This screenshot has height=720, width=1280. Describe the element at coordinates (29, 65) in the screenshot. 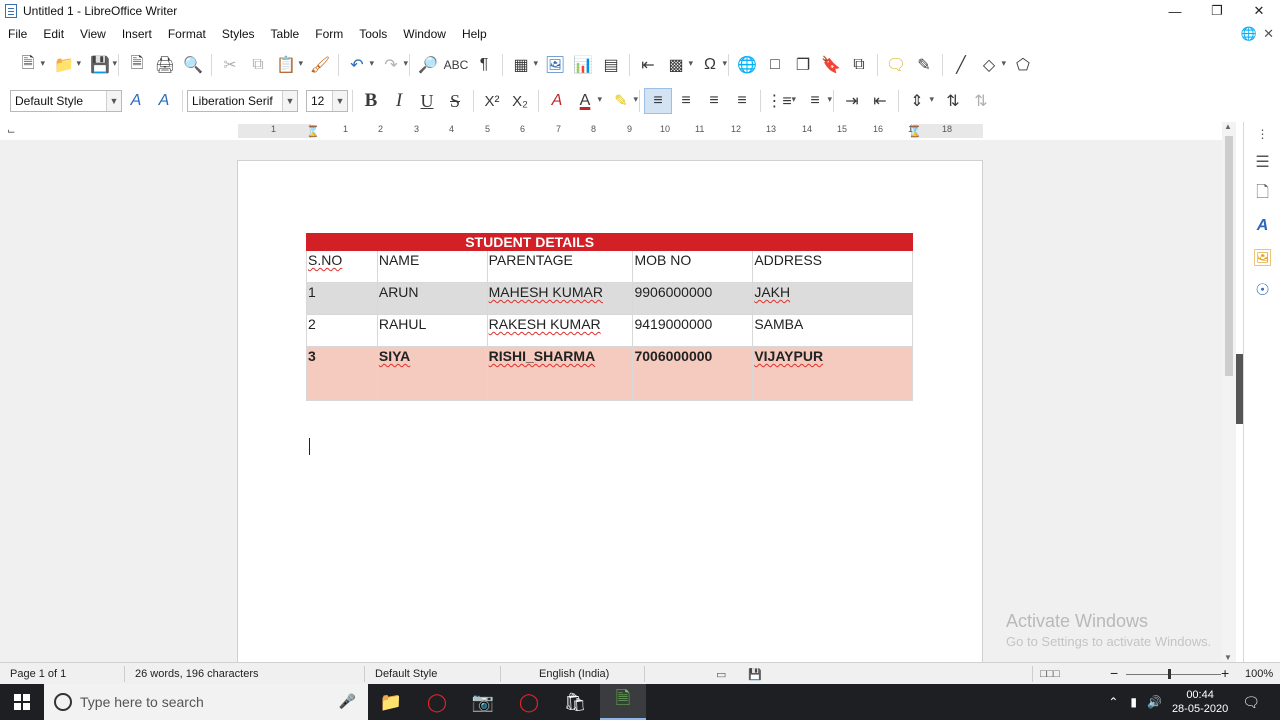

I see `new-document-icon: 🗎` at that location.